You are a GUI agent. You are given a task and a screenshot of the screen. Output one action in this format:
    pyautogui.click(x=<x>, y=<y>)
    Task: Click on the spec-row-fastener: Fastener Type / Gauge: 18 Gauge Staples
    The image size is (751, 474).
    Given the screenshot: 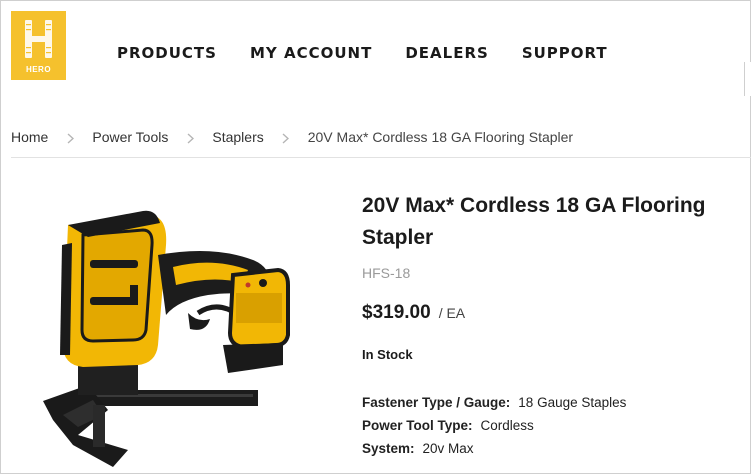 What is the action you would take?
    pyautogui.click(x=494, y=402)
    